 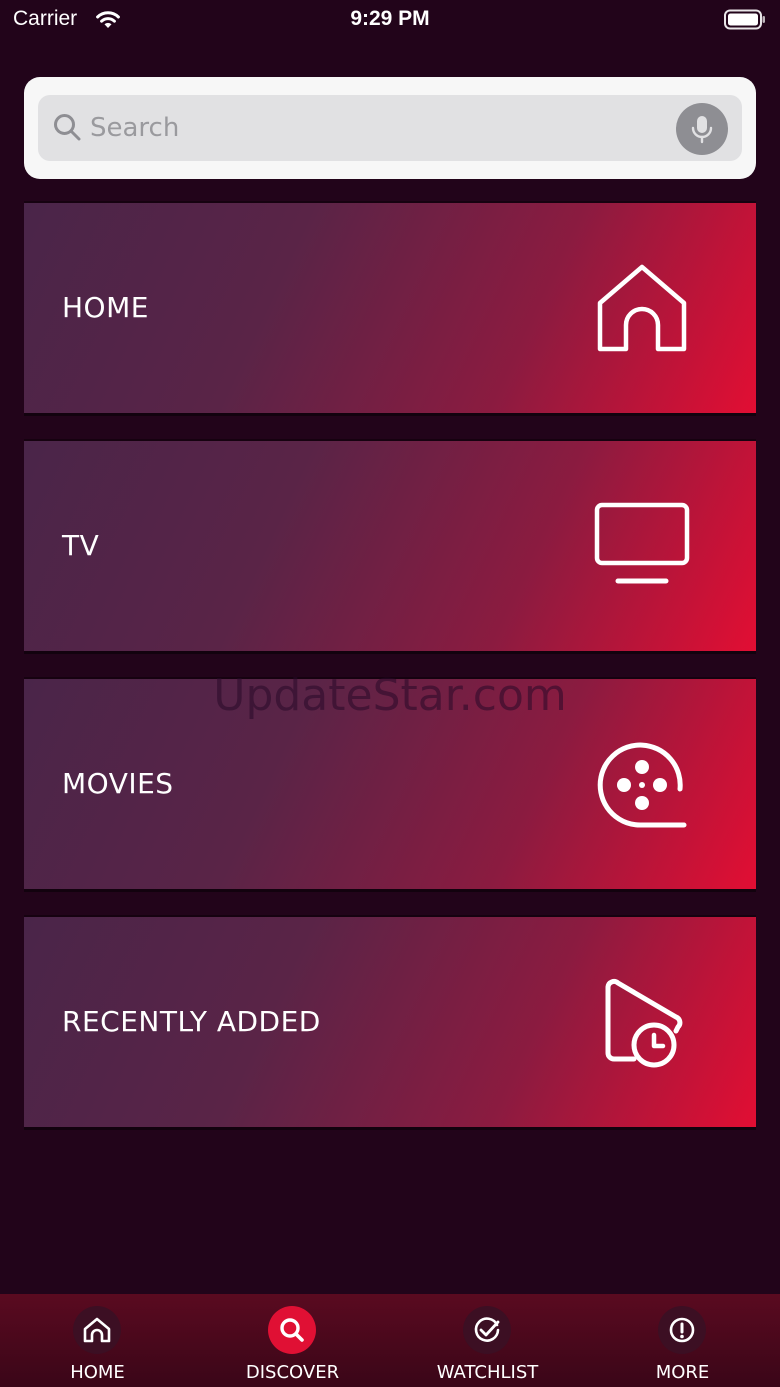 What do you see at coordinates (81, 545) in the screenshot?
I see `category-label: TV` at bounding box center [81, 545].